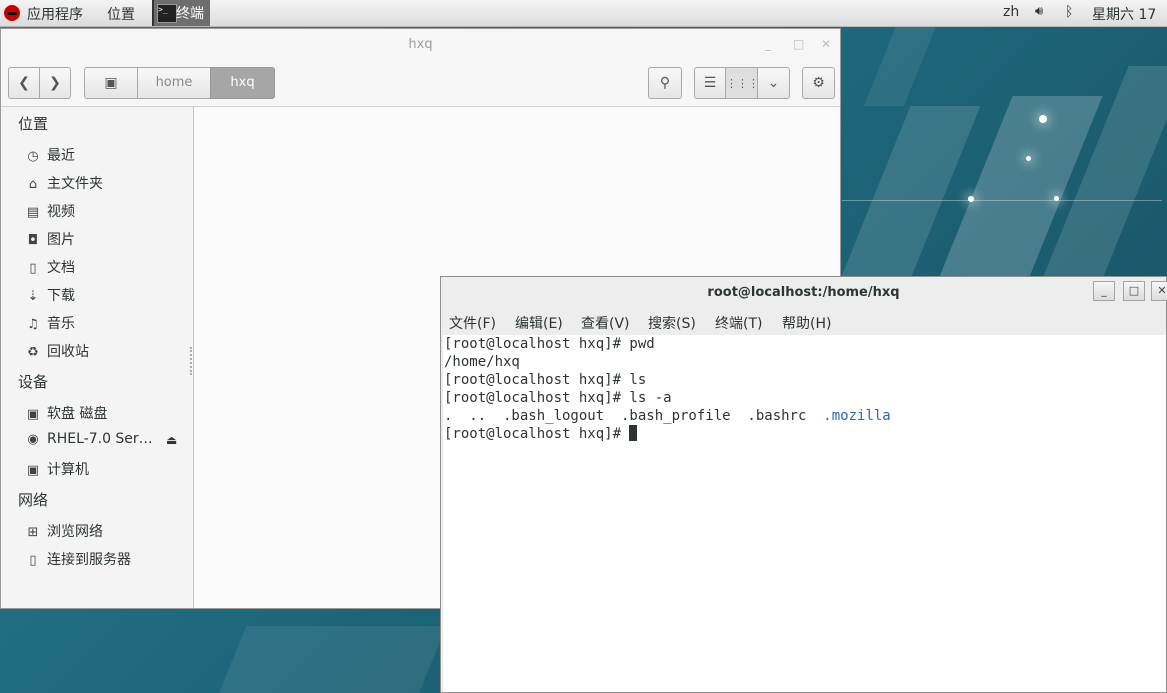  I want to click on sidebar-item-label: 文档, so click(61, 268).